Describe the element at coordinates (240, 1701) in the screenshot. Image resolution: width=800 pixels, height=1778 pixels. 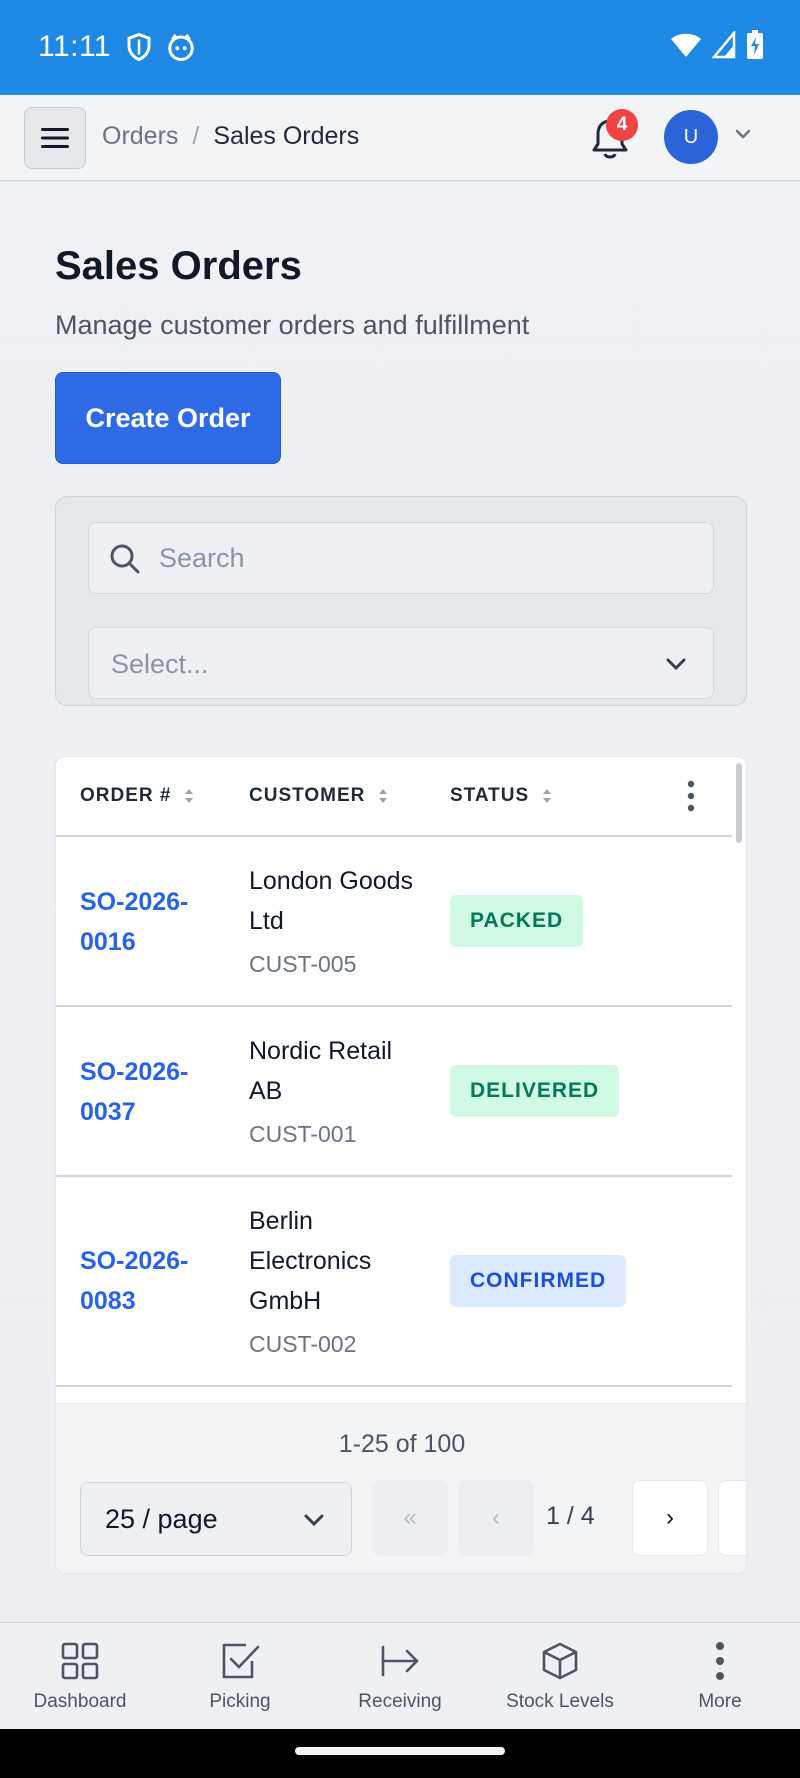
I see `nav-label: Picking` at that location.